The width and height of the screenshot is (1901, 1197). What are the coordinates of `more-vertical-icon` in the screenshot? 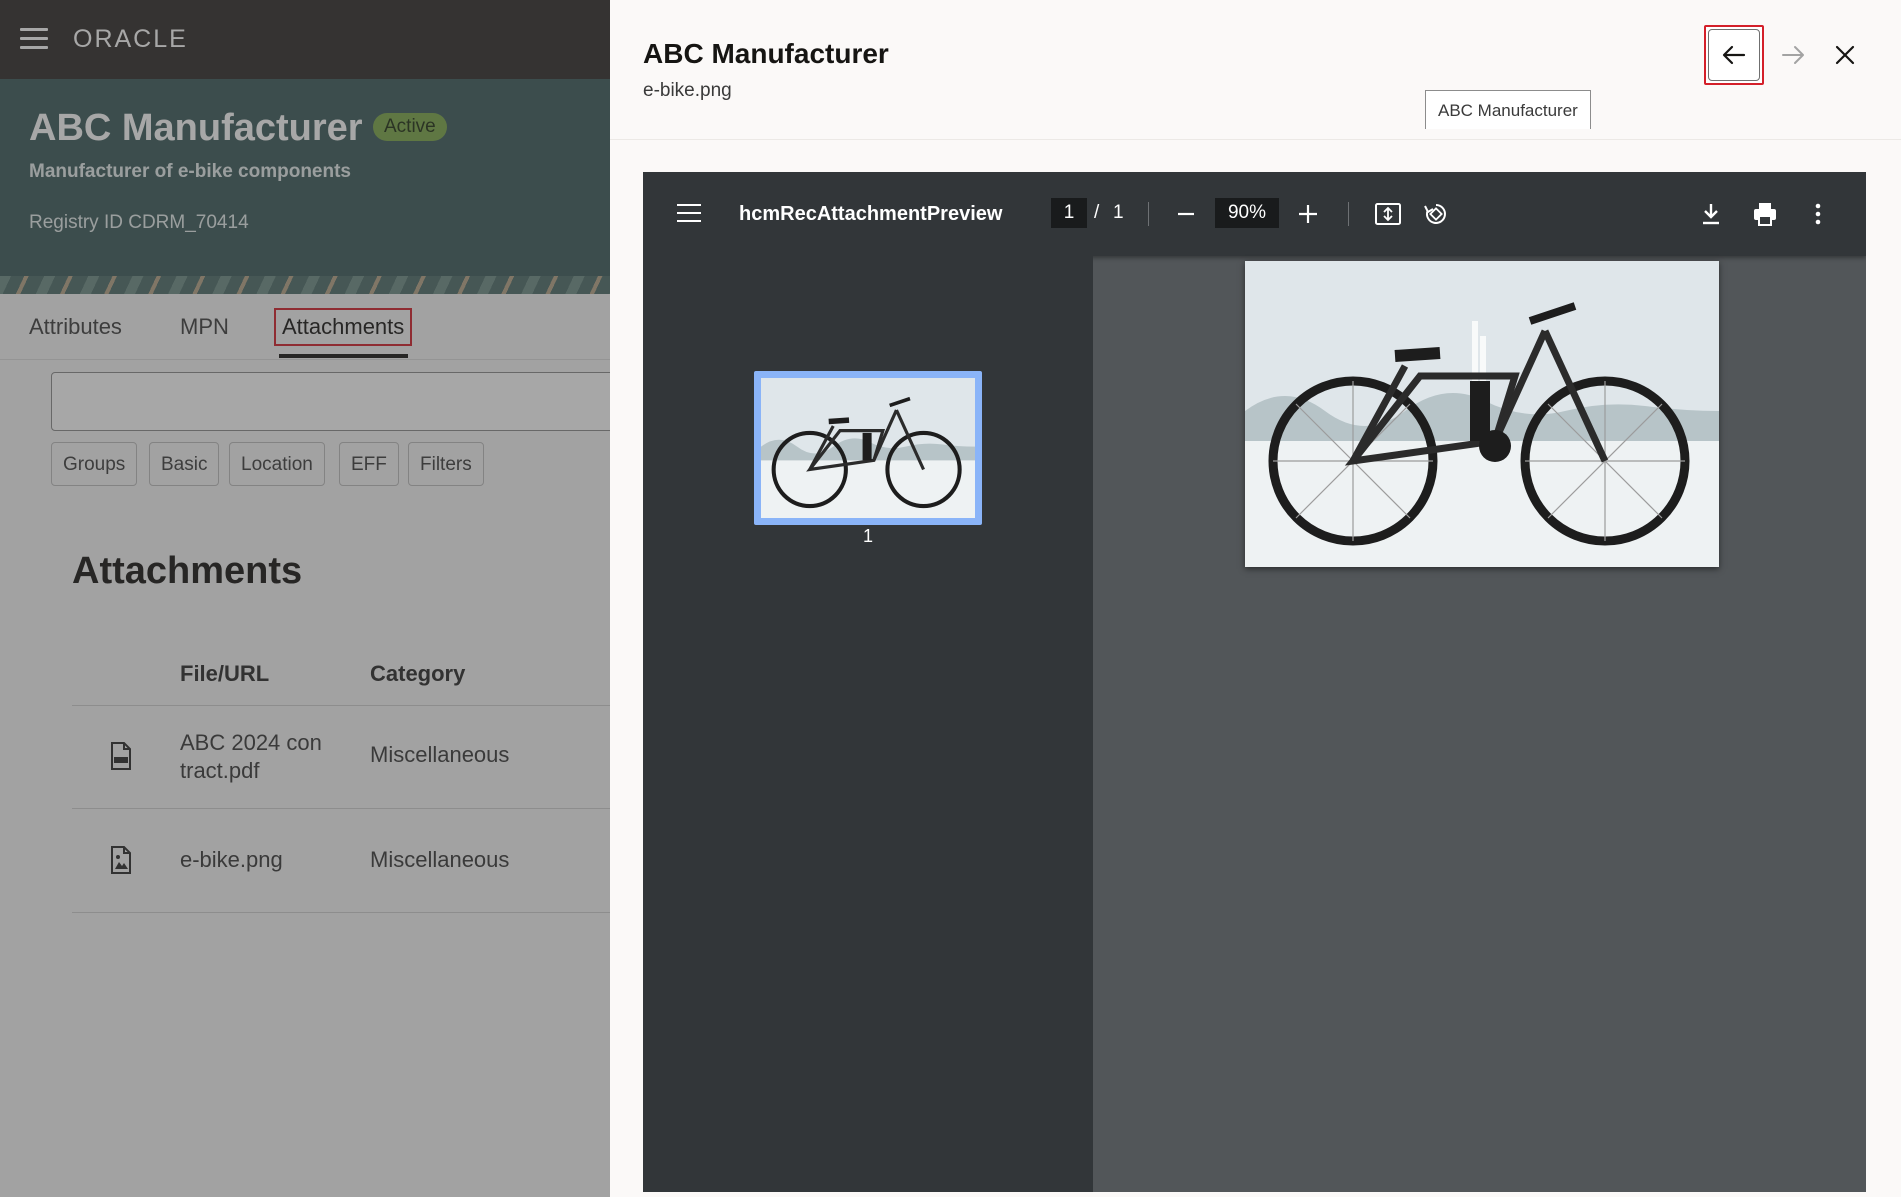 It's located at (1818, 214).